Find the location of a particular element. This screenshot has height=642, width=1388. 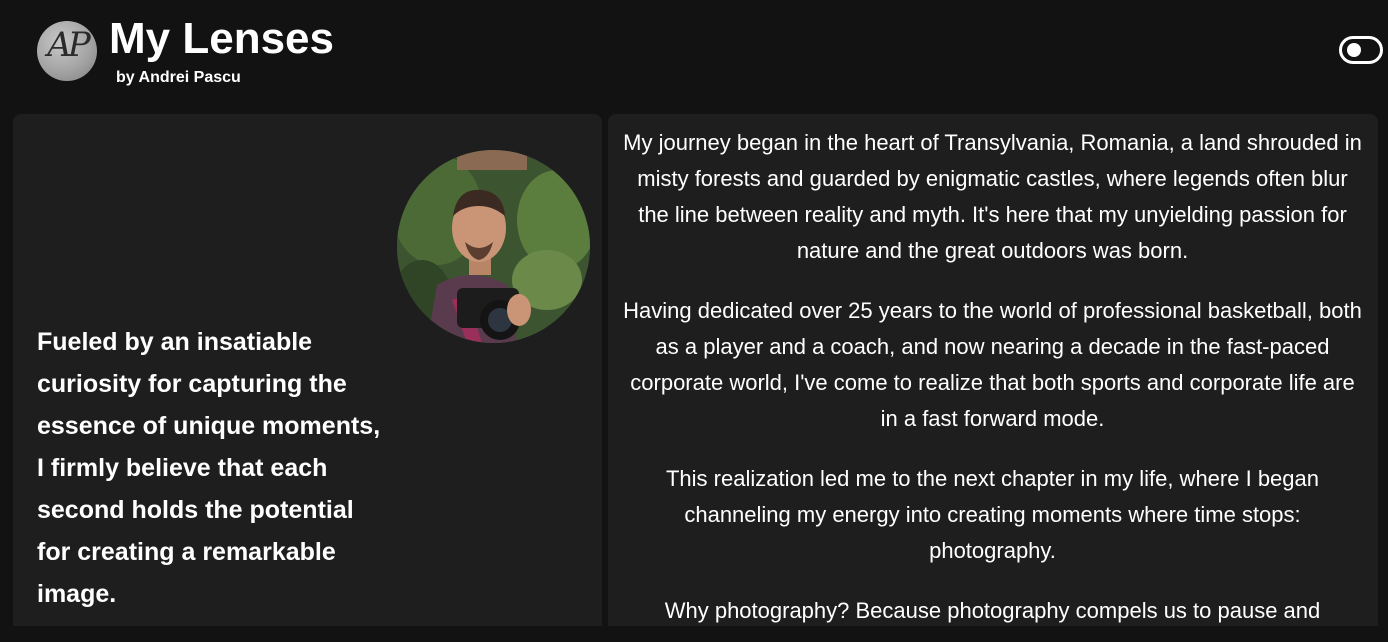

profile-photo is located at coordinates (493, 246).